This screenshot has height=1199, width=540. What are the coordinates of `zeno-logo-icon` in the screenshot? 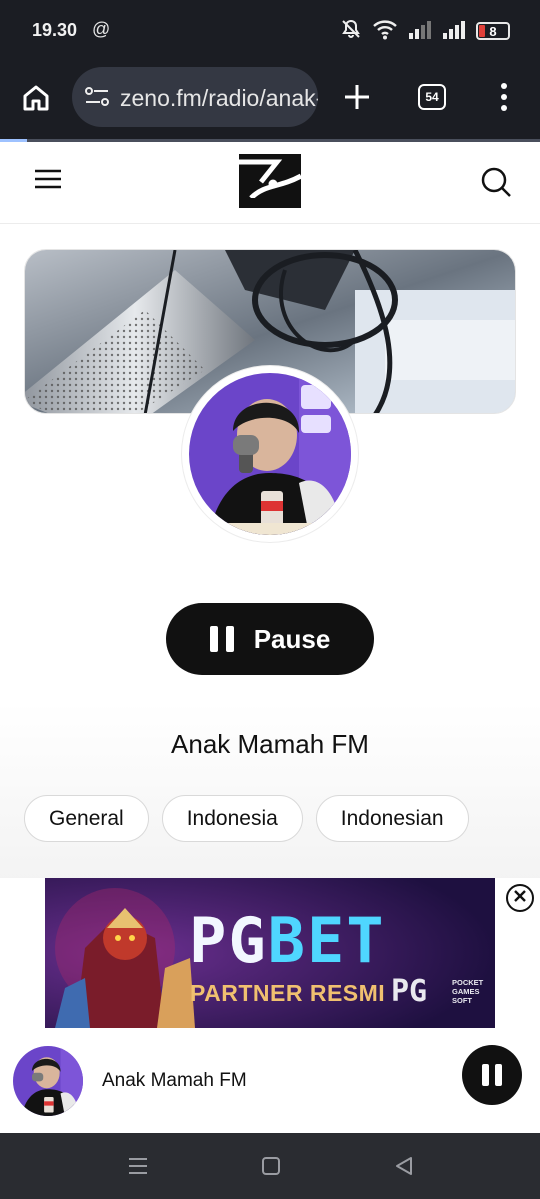 It's located at (271, 183).